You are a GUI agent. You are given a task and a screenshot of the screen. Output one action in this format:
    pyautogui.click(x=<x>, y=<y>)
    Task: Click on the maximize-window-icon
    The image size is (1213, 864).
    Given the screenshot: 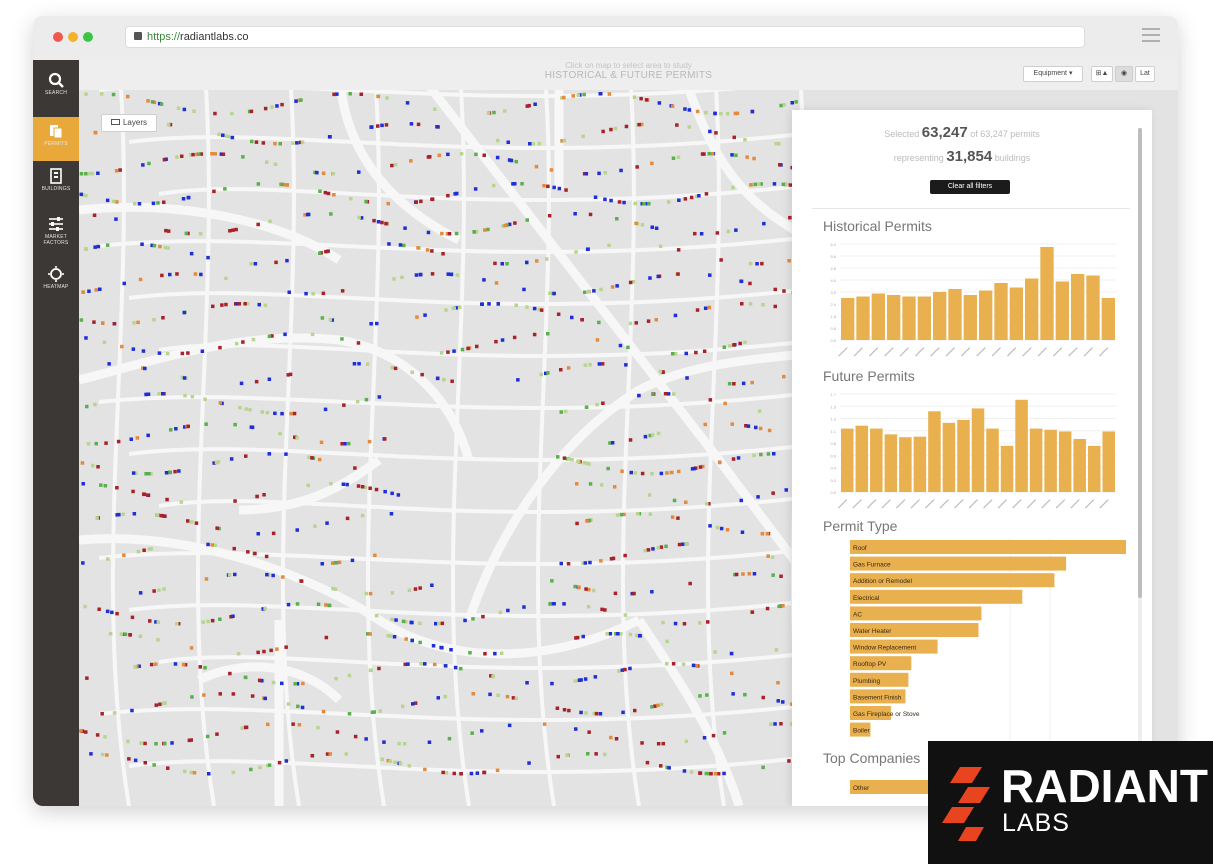 What is the action you would take?
    pyautogui.click(x=88, y=37)
    